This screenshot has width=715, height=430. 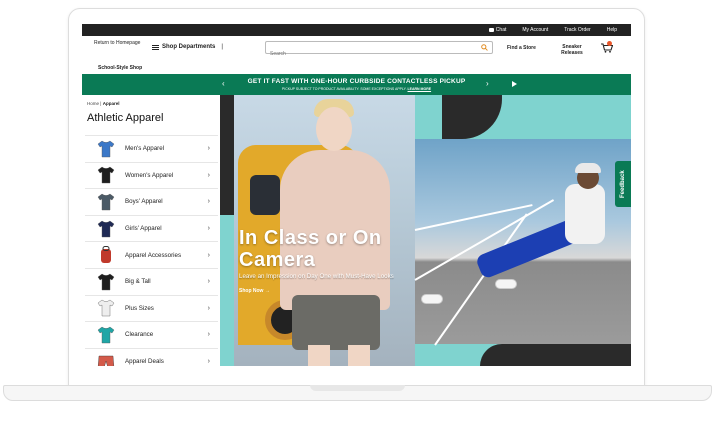 I want to click on sidebar-item: Plus Sizes ›, so click(x=151, y=308).